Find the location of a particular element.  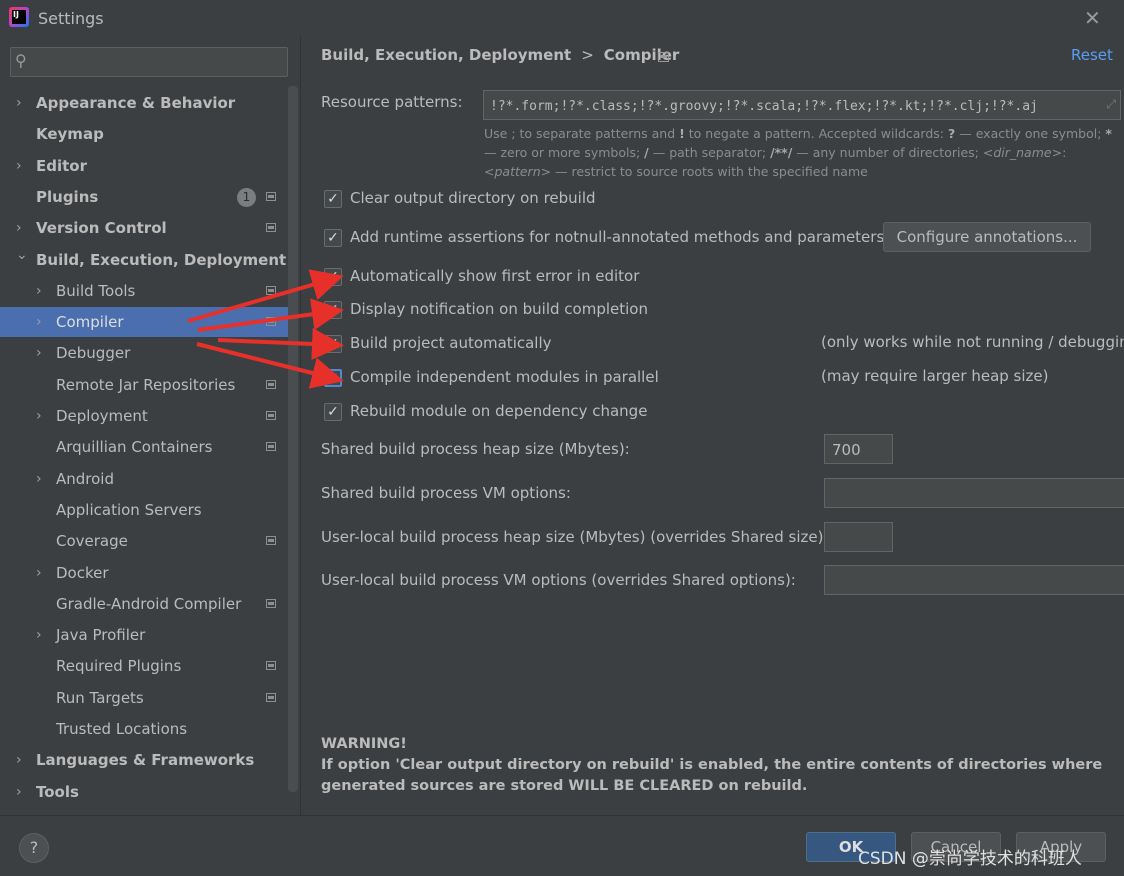

reset-link: Reset is located at coordinates (1092, 55).